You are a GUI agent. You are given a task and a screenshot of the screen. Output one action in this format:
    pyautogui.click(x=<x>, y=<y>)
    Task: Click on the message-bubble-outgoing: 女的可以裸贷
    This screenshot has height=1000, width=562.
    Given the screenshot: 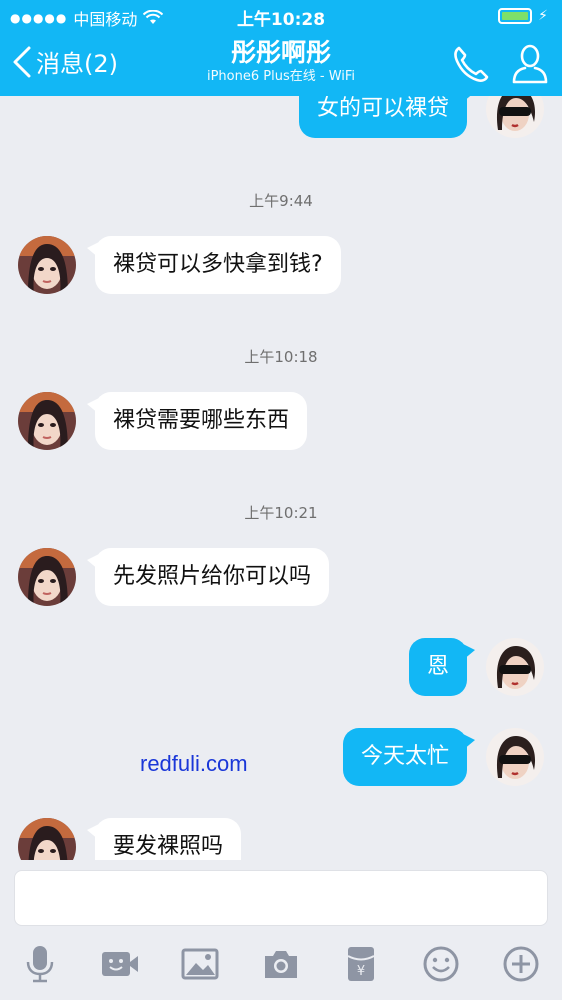 What is the action you would take?
    pyautogui.click(x=387, y=117)
    